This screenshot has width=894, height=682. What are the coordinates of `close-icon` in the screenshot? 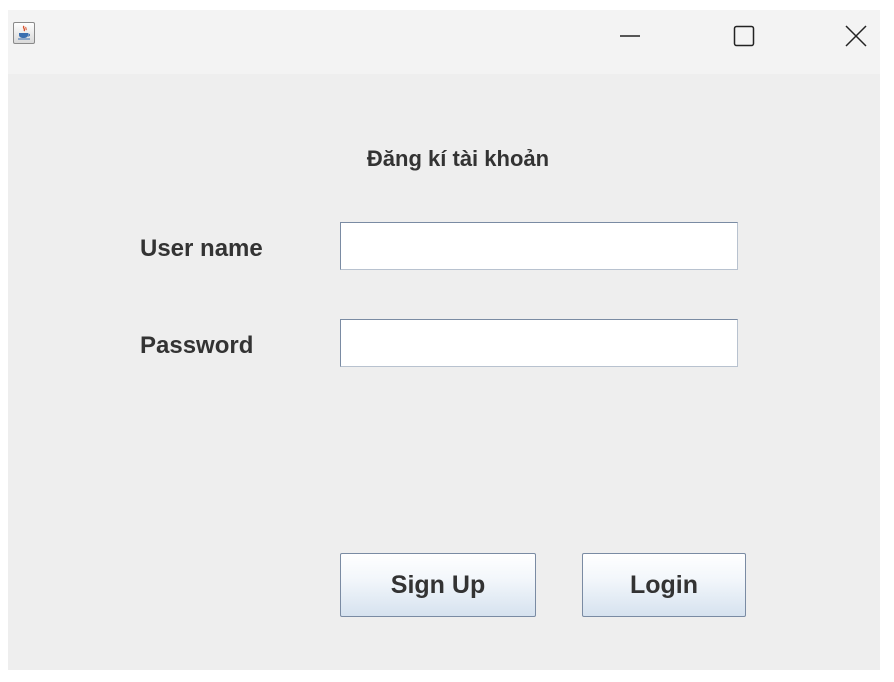 It's located at (856, 36).